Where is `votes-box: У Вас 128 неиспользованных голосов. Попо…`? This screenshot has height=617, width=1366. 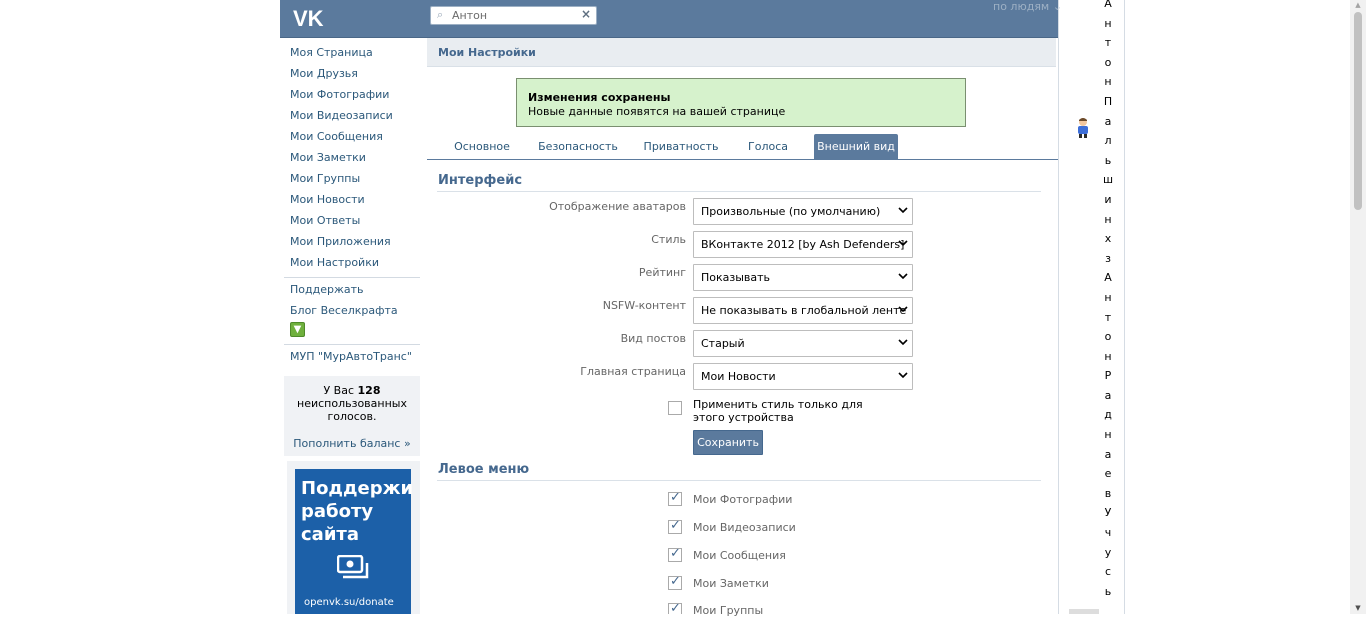 votes-box: У Вас 128 неиспользованных голосов. Попо… is located at coordinates (352, 416).